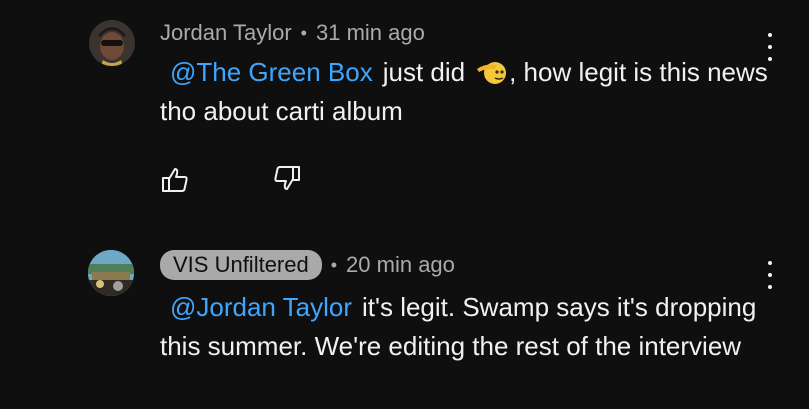 This screenshot has height=409, width=809. I want to click on comment-meta: VIS Unfiltered • 20 min ago, so click(307, 265).